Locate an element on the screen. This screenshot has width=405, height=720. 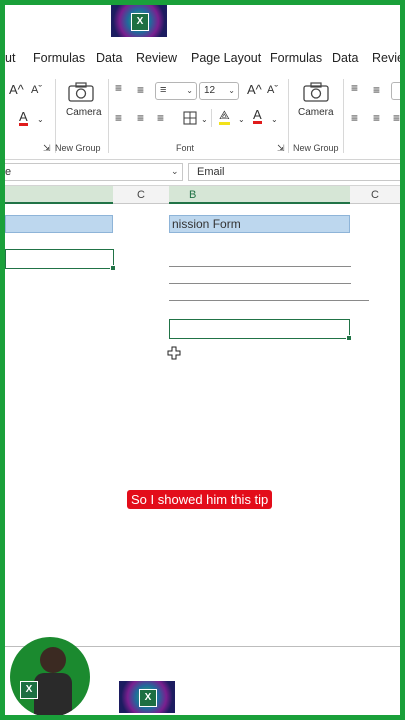
video-caption: So I showed him this tip is located at coordinates (200, 499).